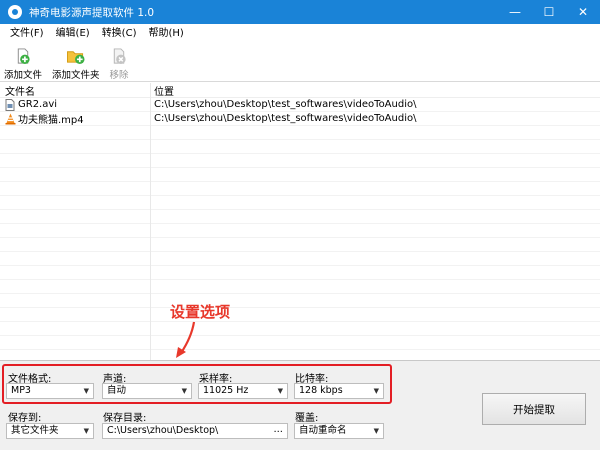 The image size is (600, 450). I want to click on remove-label: 移除, so click(119, 75).